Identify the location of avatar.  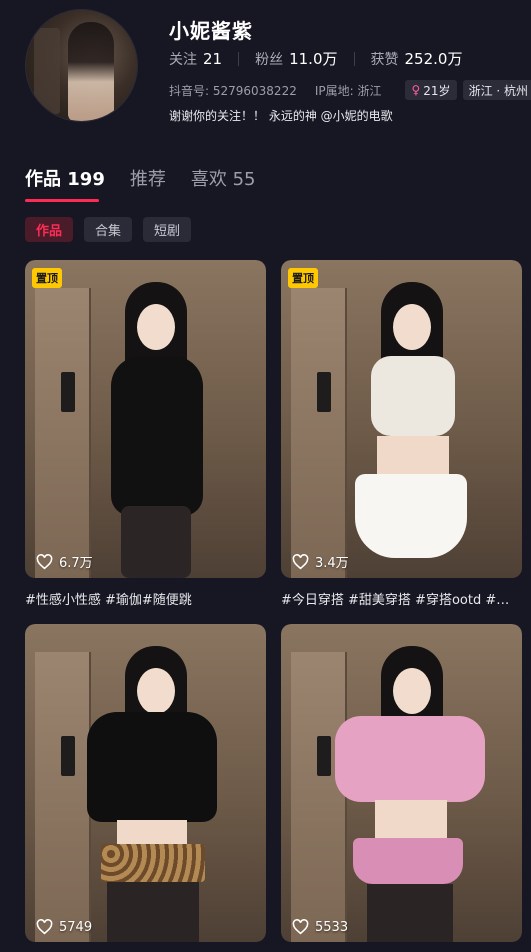
(81, 65).